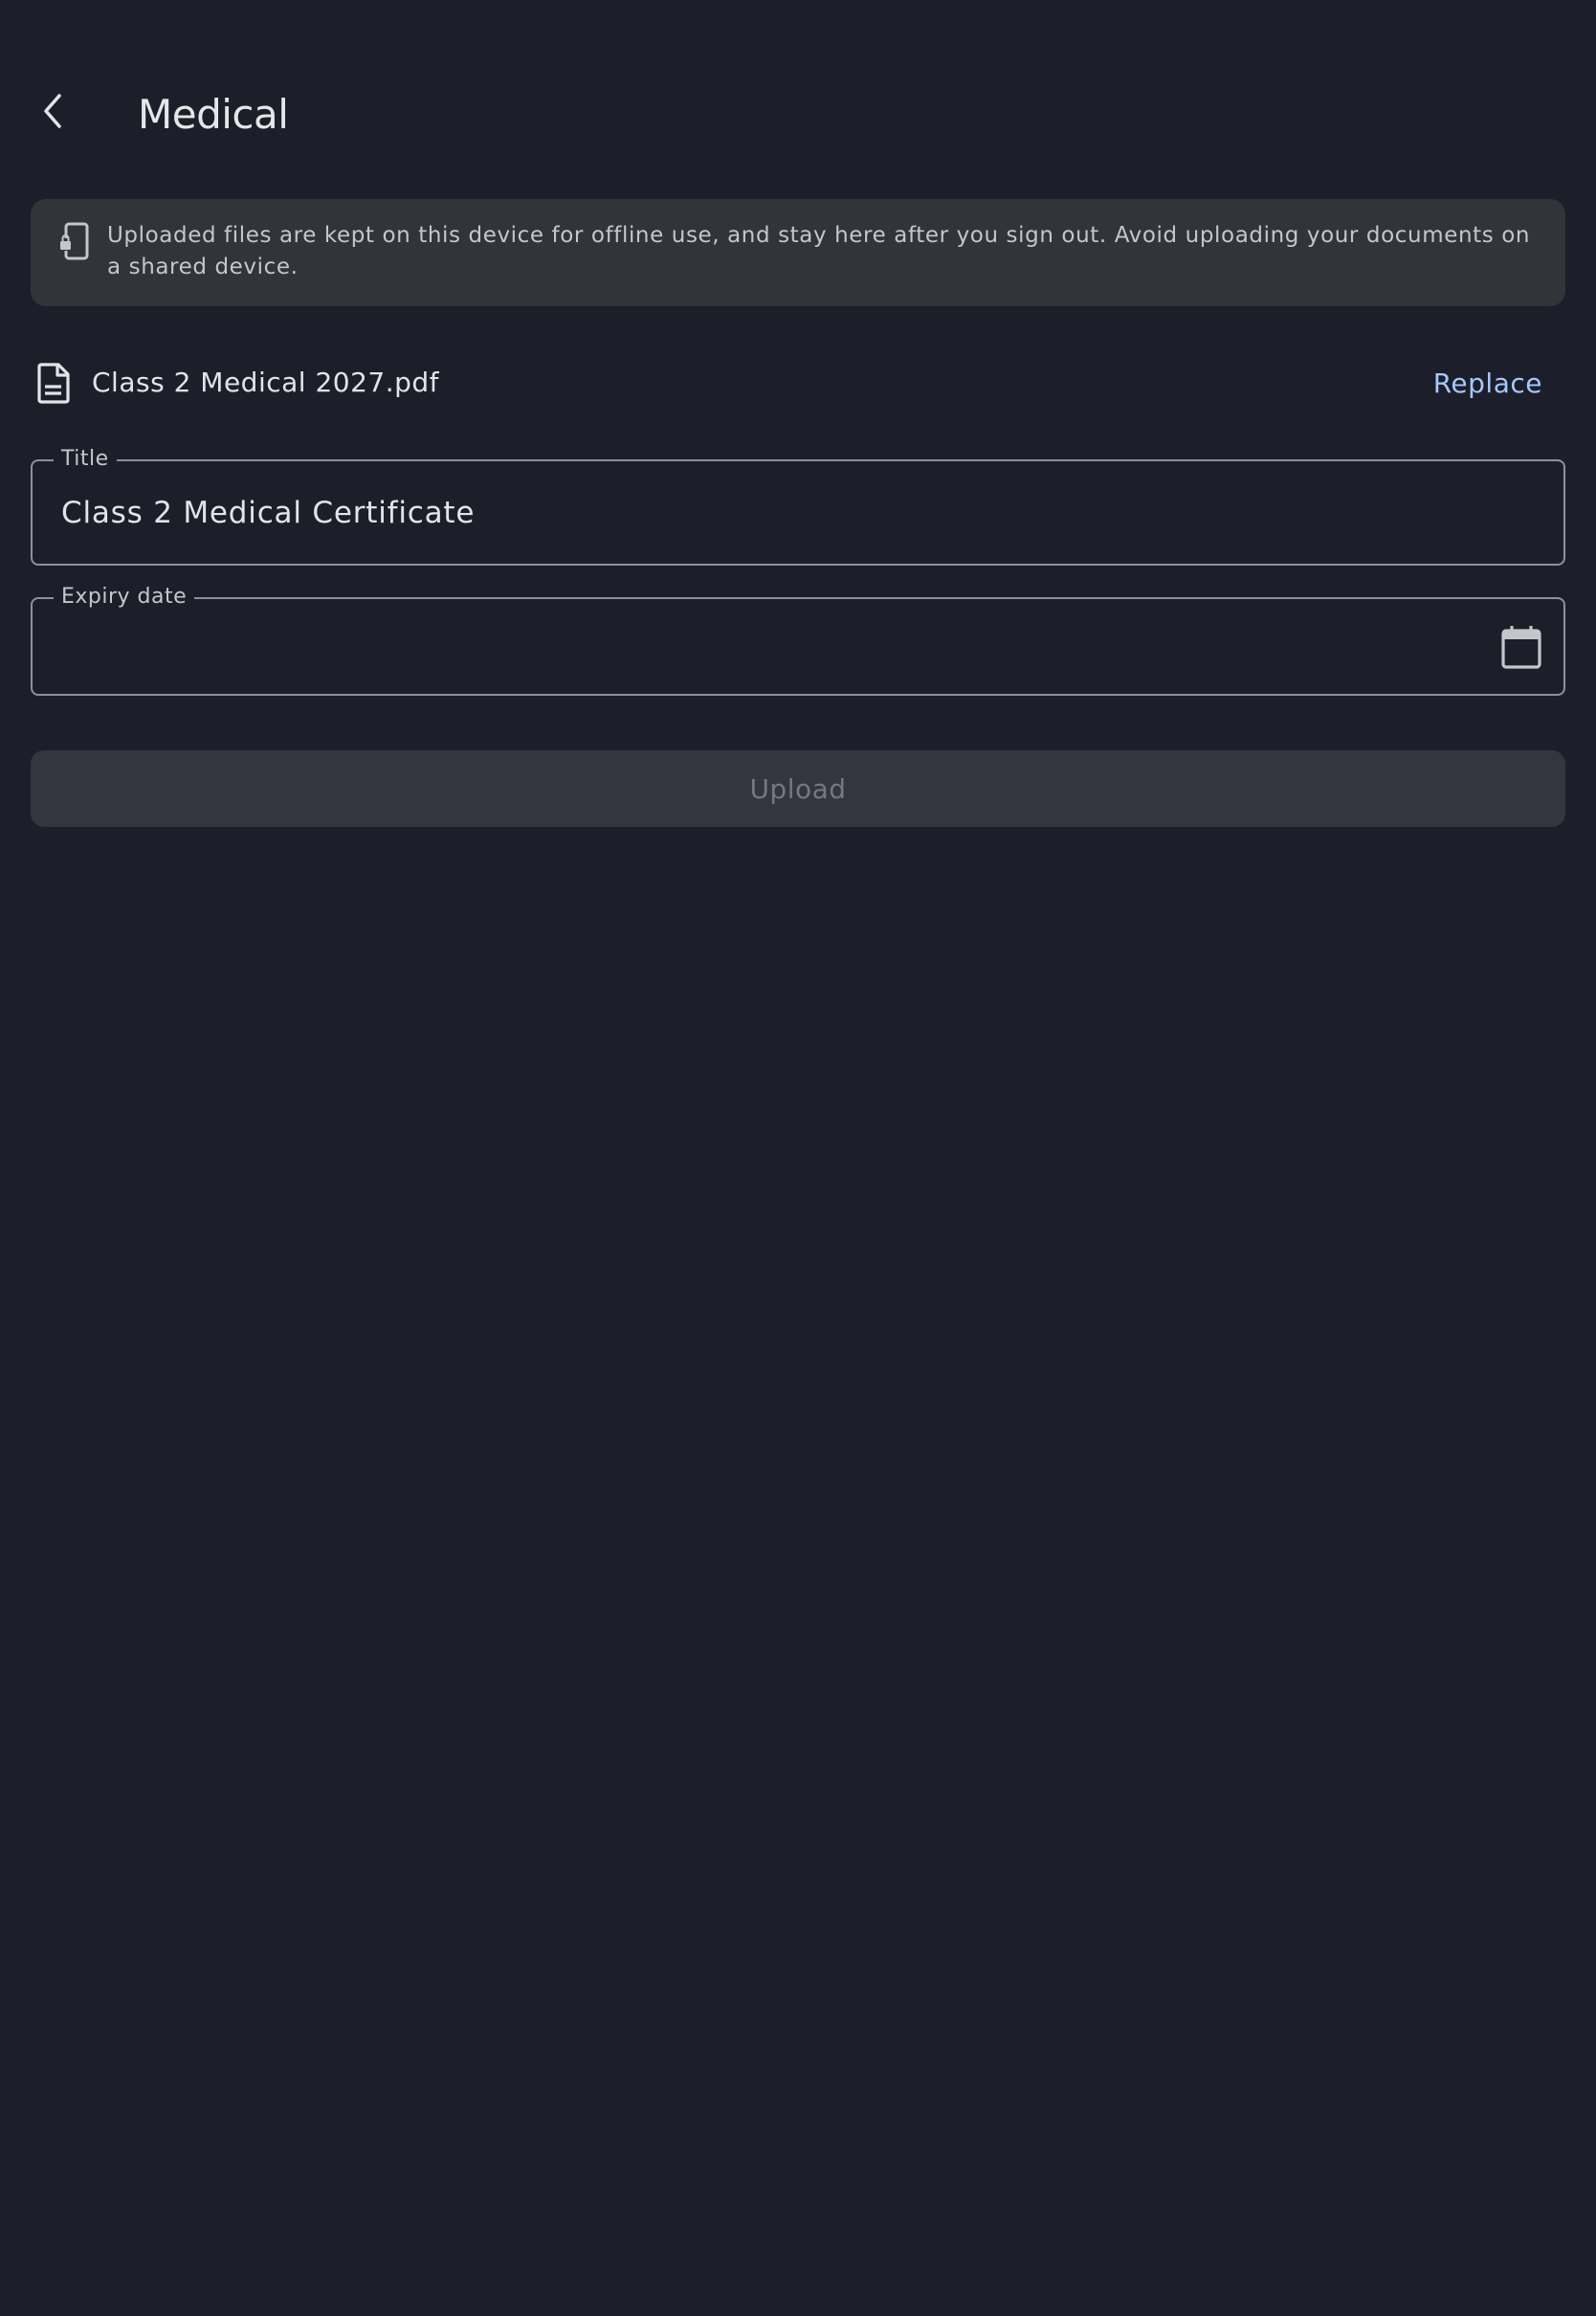 The image size is (1596, 2316). I want to click on phone-lock-icon, so click(74, 241).